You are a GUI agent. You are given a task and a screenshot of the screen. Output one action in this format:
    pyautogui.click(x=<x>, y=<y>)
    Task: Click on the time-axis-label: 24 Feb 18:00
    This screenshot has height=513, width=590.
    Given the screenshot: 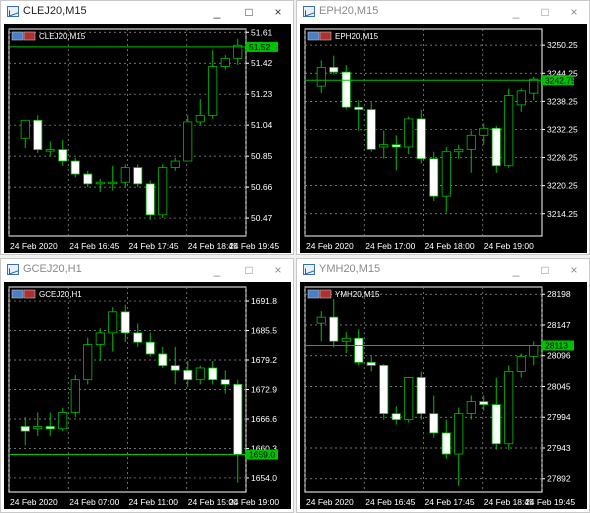 What is the action you would take?
    pyautogui.click(x=450, y=246)
    